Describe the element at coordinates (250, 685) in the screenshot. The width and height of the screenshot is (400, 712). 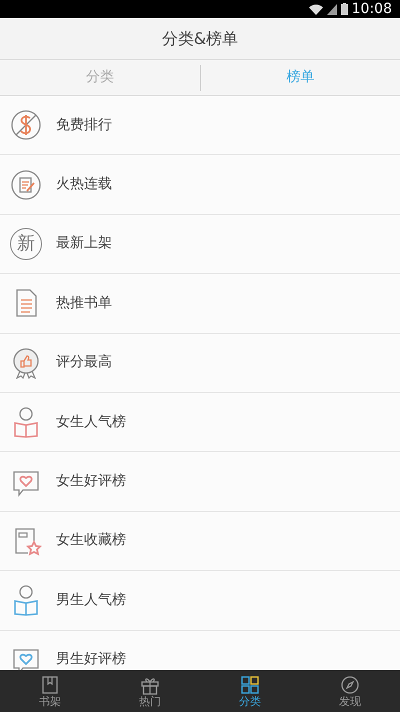
I see `grid-icon` at that location.